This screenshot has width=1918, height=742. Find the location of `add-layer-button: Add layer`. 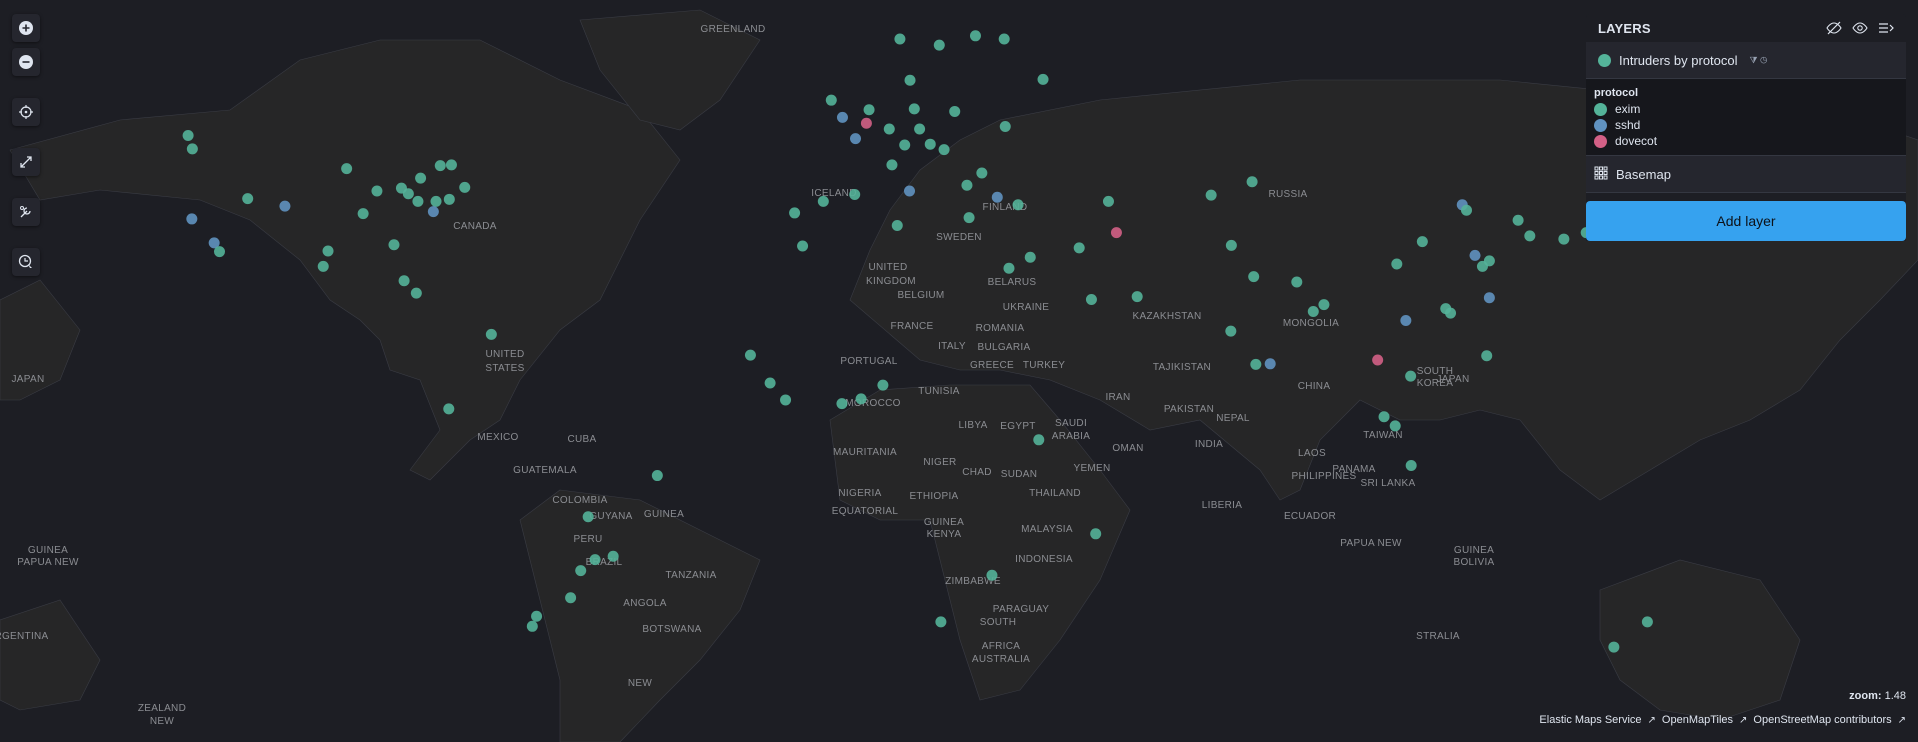

add-layer-button: Add layer is located at coordinates (1746, 221).